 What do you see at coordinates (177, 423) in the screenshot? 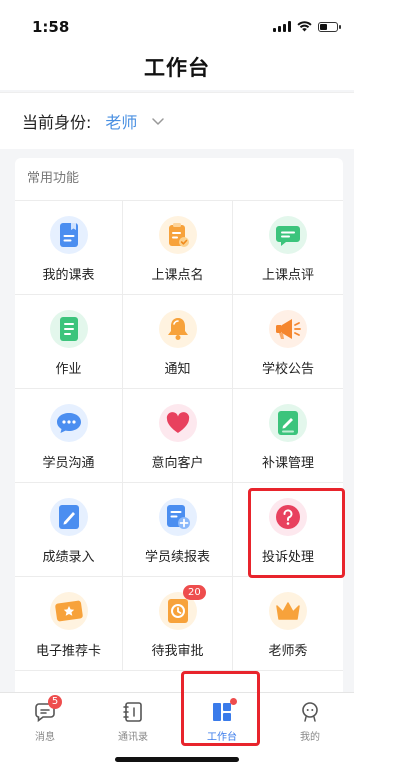
I see `heart-icon` at bounding box center [177, 423].